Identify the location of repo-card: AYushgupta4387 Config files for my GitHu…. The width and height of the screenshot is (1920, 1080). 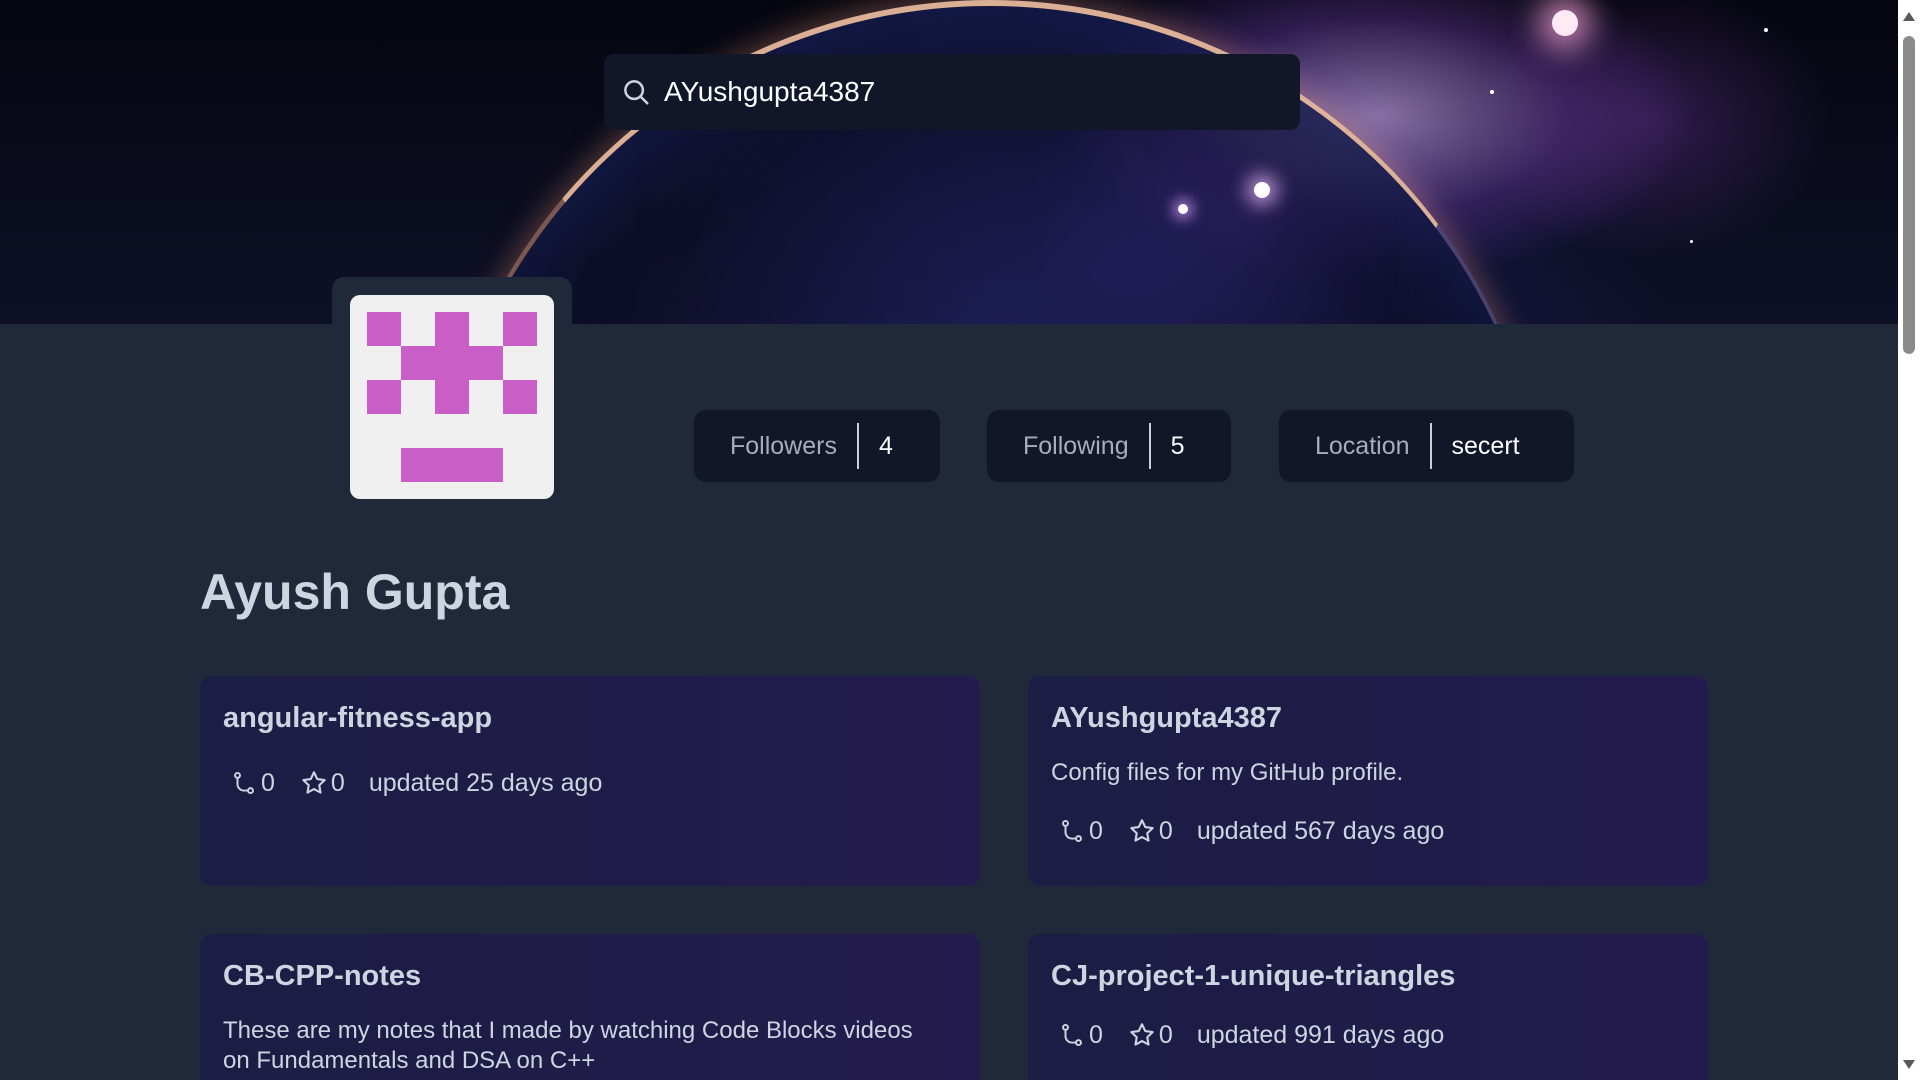
(1368, 781).